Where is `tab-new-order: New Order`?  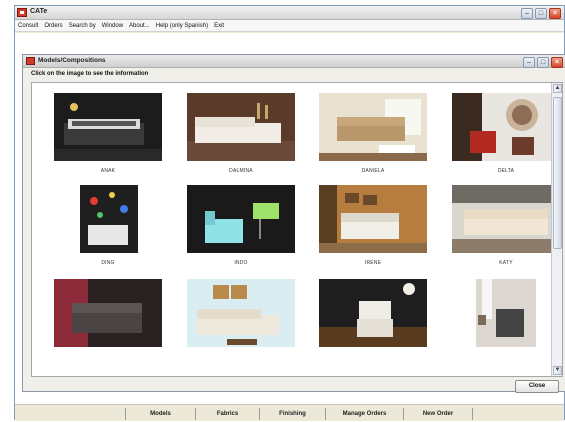 tab-new-order: New Order is located at coordinates (438, 414).